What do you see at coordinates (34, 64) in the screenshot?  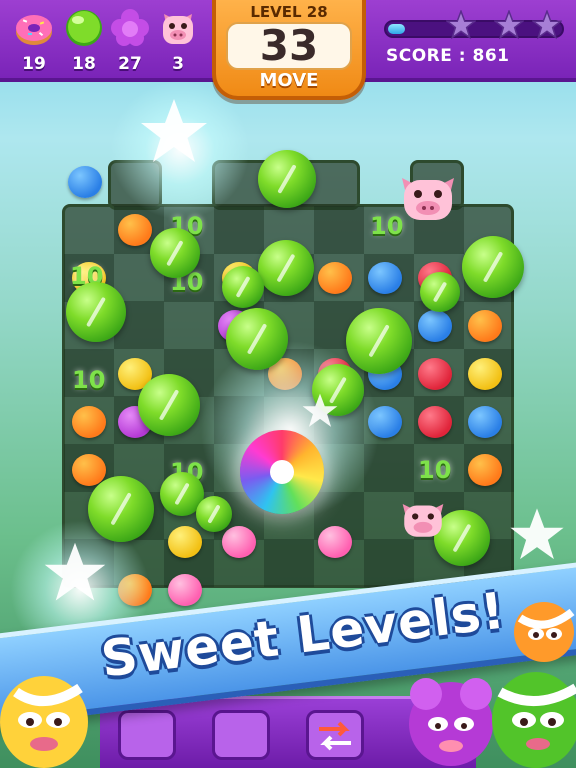 I see `goal-donut-count: 19` at bounding box center [34, 64].